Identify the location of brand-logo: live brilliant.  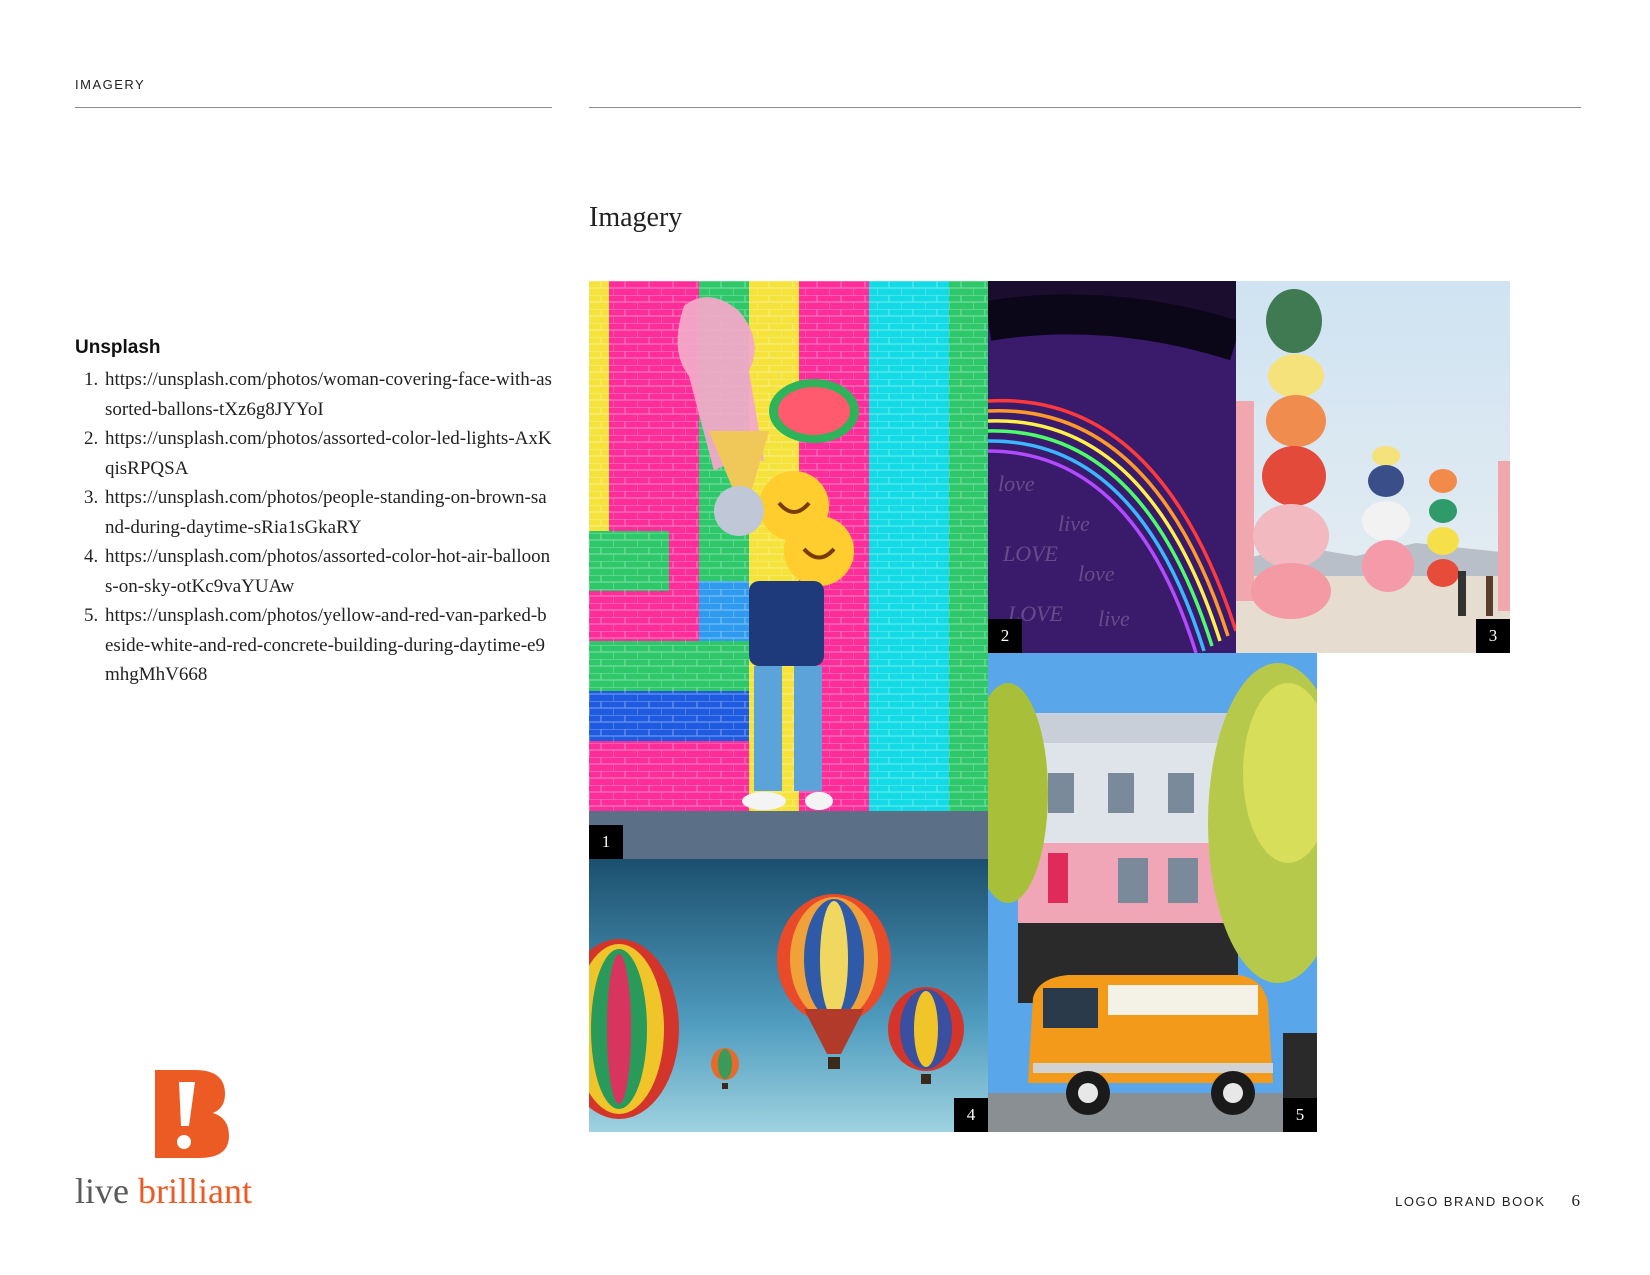
(190, 1139).